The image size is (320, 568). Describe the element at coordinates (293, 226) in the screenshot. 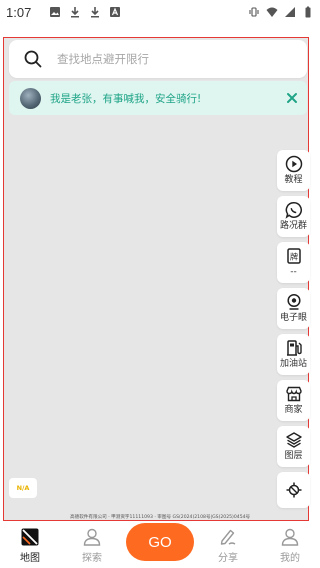

I see `tool-label: 路况群` at that location.